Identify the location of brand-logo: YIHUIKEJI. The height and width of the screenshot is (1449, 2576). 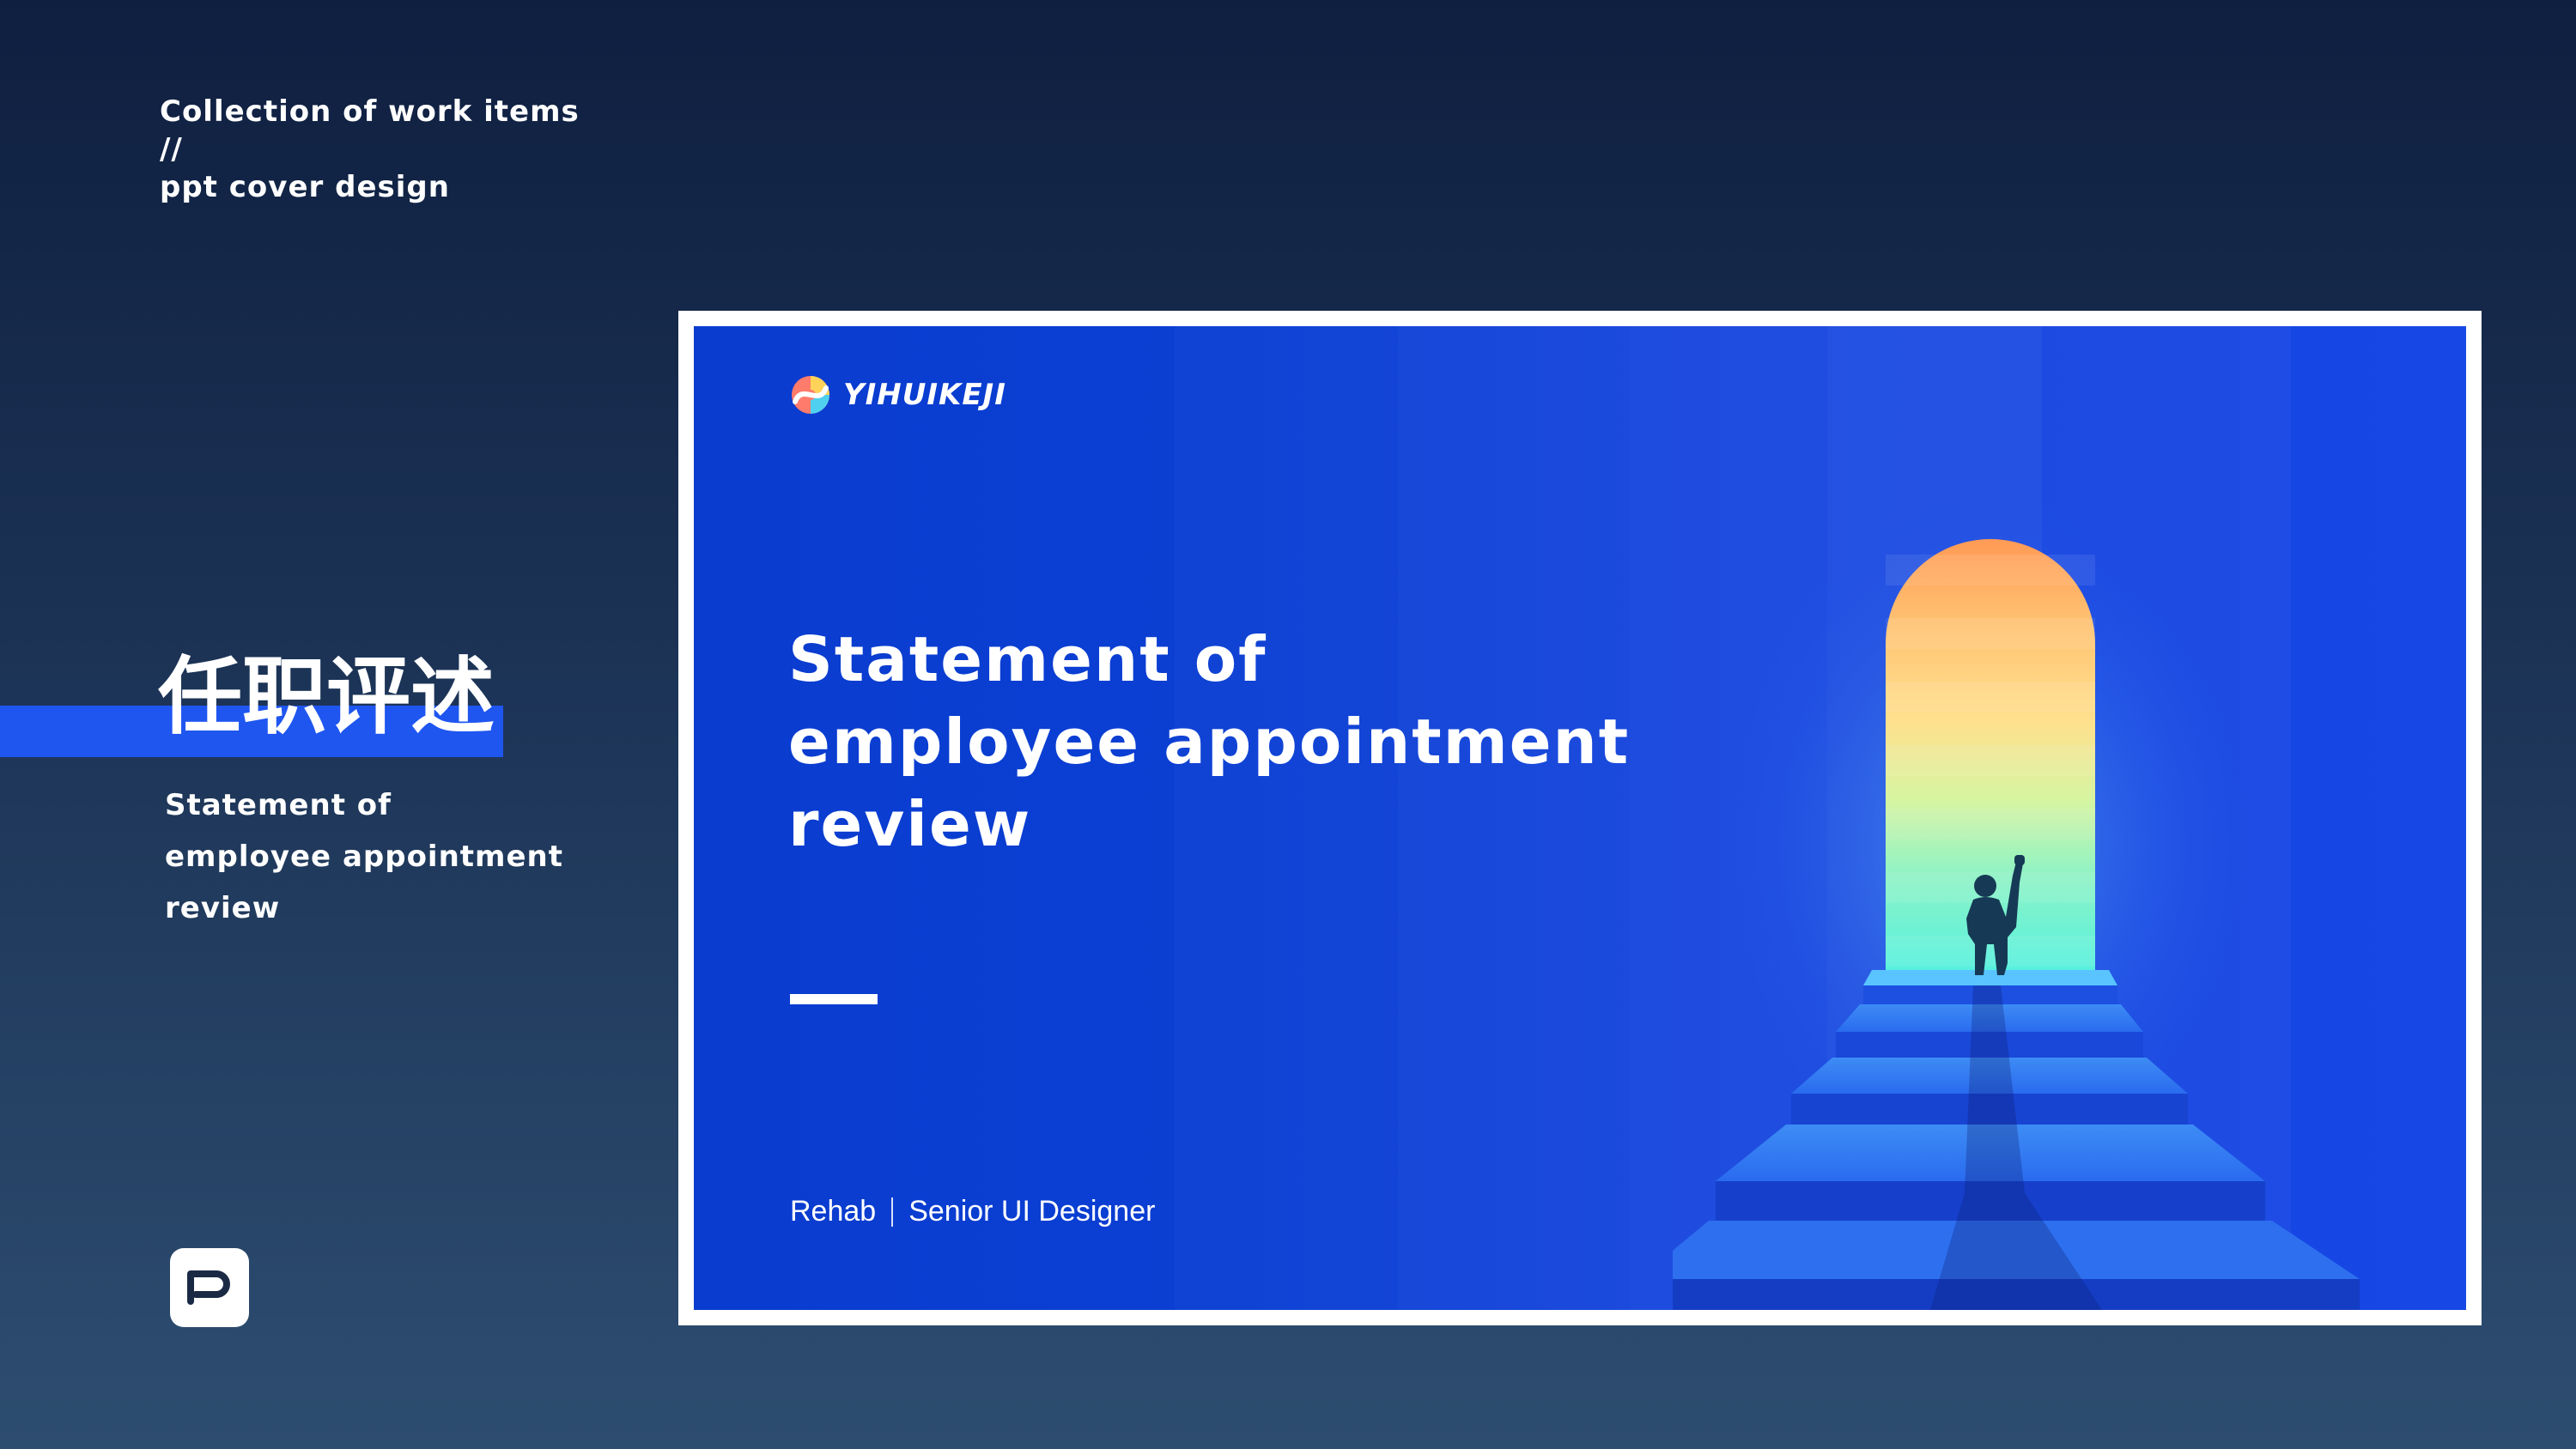
(898, 394).